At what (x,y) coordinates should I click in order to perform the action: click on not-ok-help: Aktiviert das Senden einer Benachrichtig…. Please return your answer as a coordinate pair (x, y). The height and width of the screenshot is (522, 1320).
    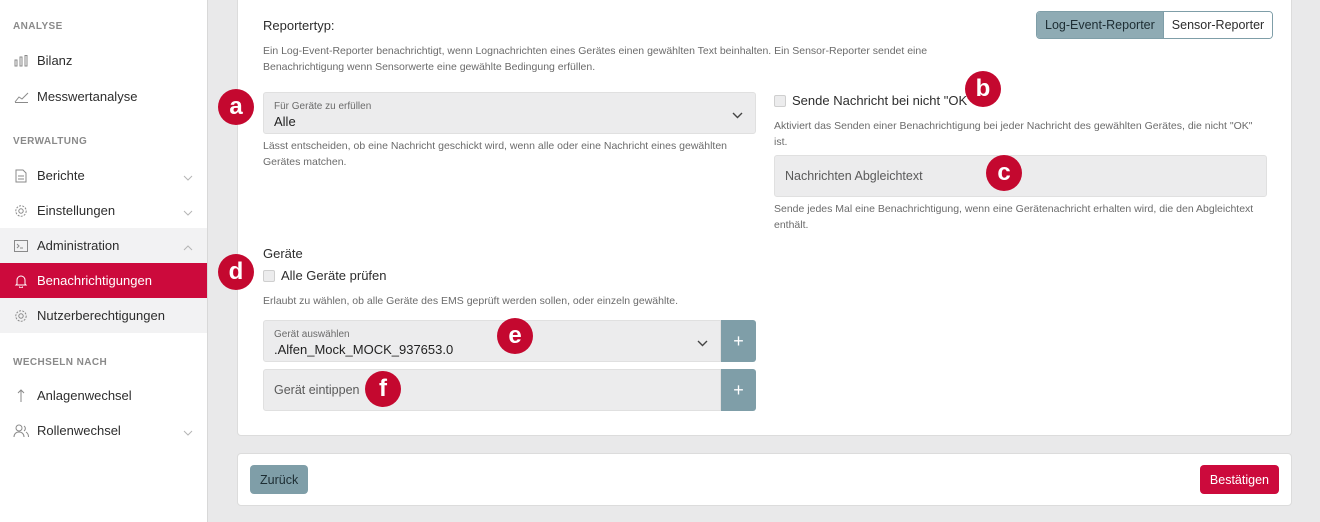
    Looking at the image, I should click on (1013, 134).